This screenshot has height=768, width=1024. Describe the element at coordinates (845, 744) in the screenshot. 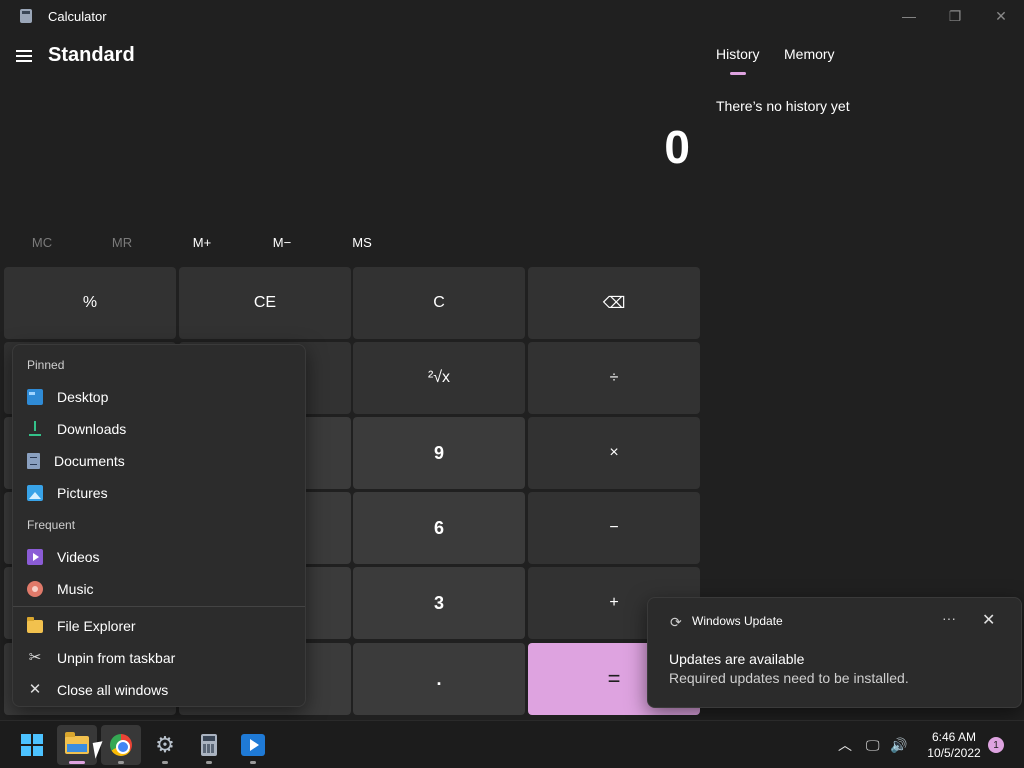

I see `show-hidden-icons-chevron-icon: ︿` at that location.